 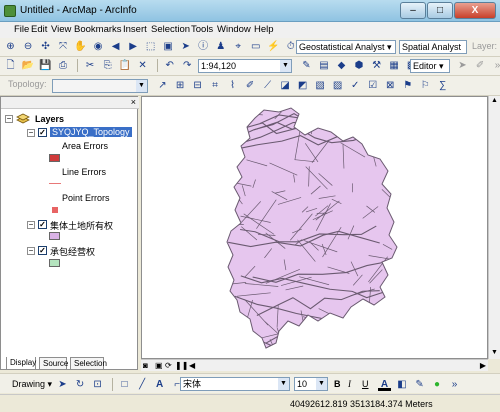 What do you see at coordinates (407, 85) in the screenshot?
I see `fix-topology-error-icon: ⚑` at bounding box center [407, 85].